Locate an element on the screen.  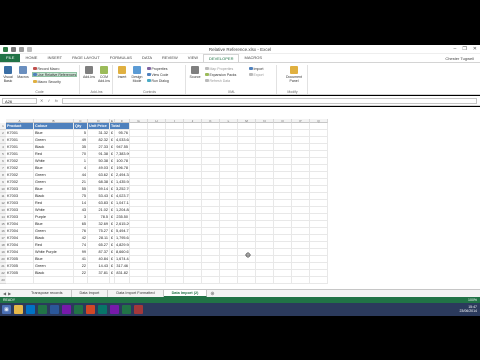
table-cell: 75 is located at coordinates (81, 196).